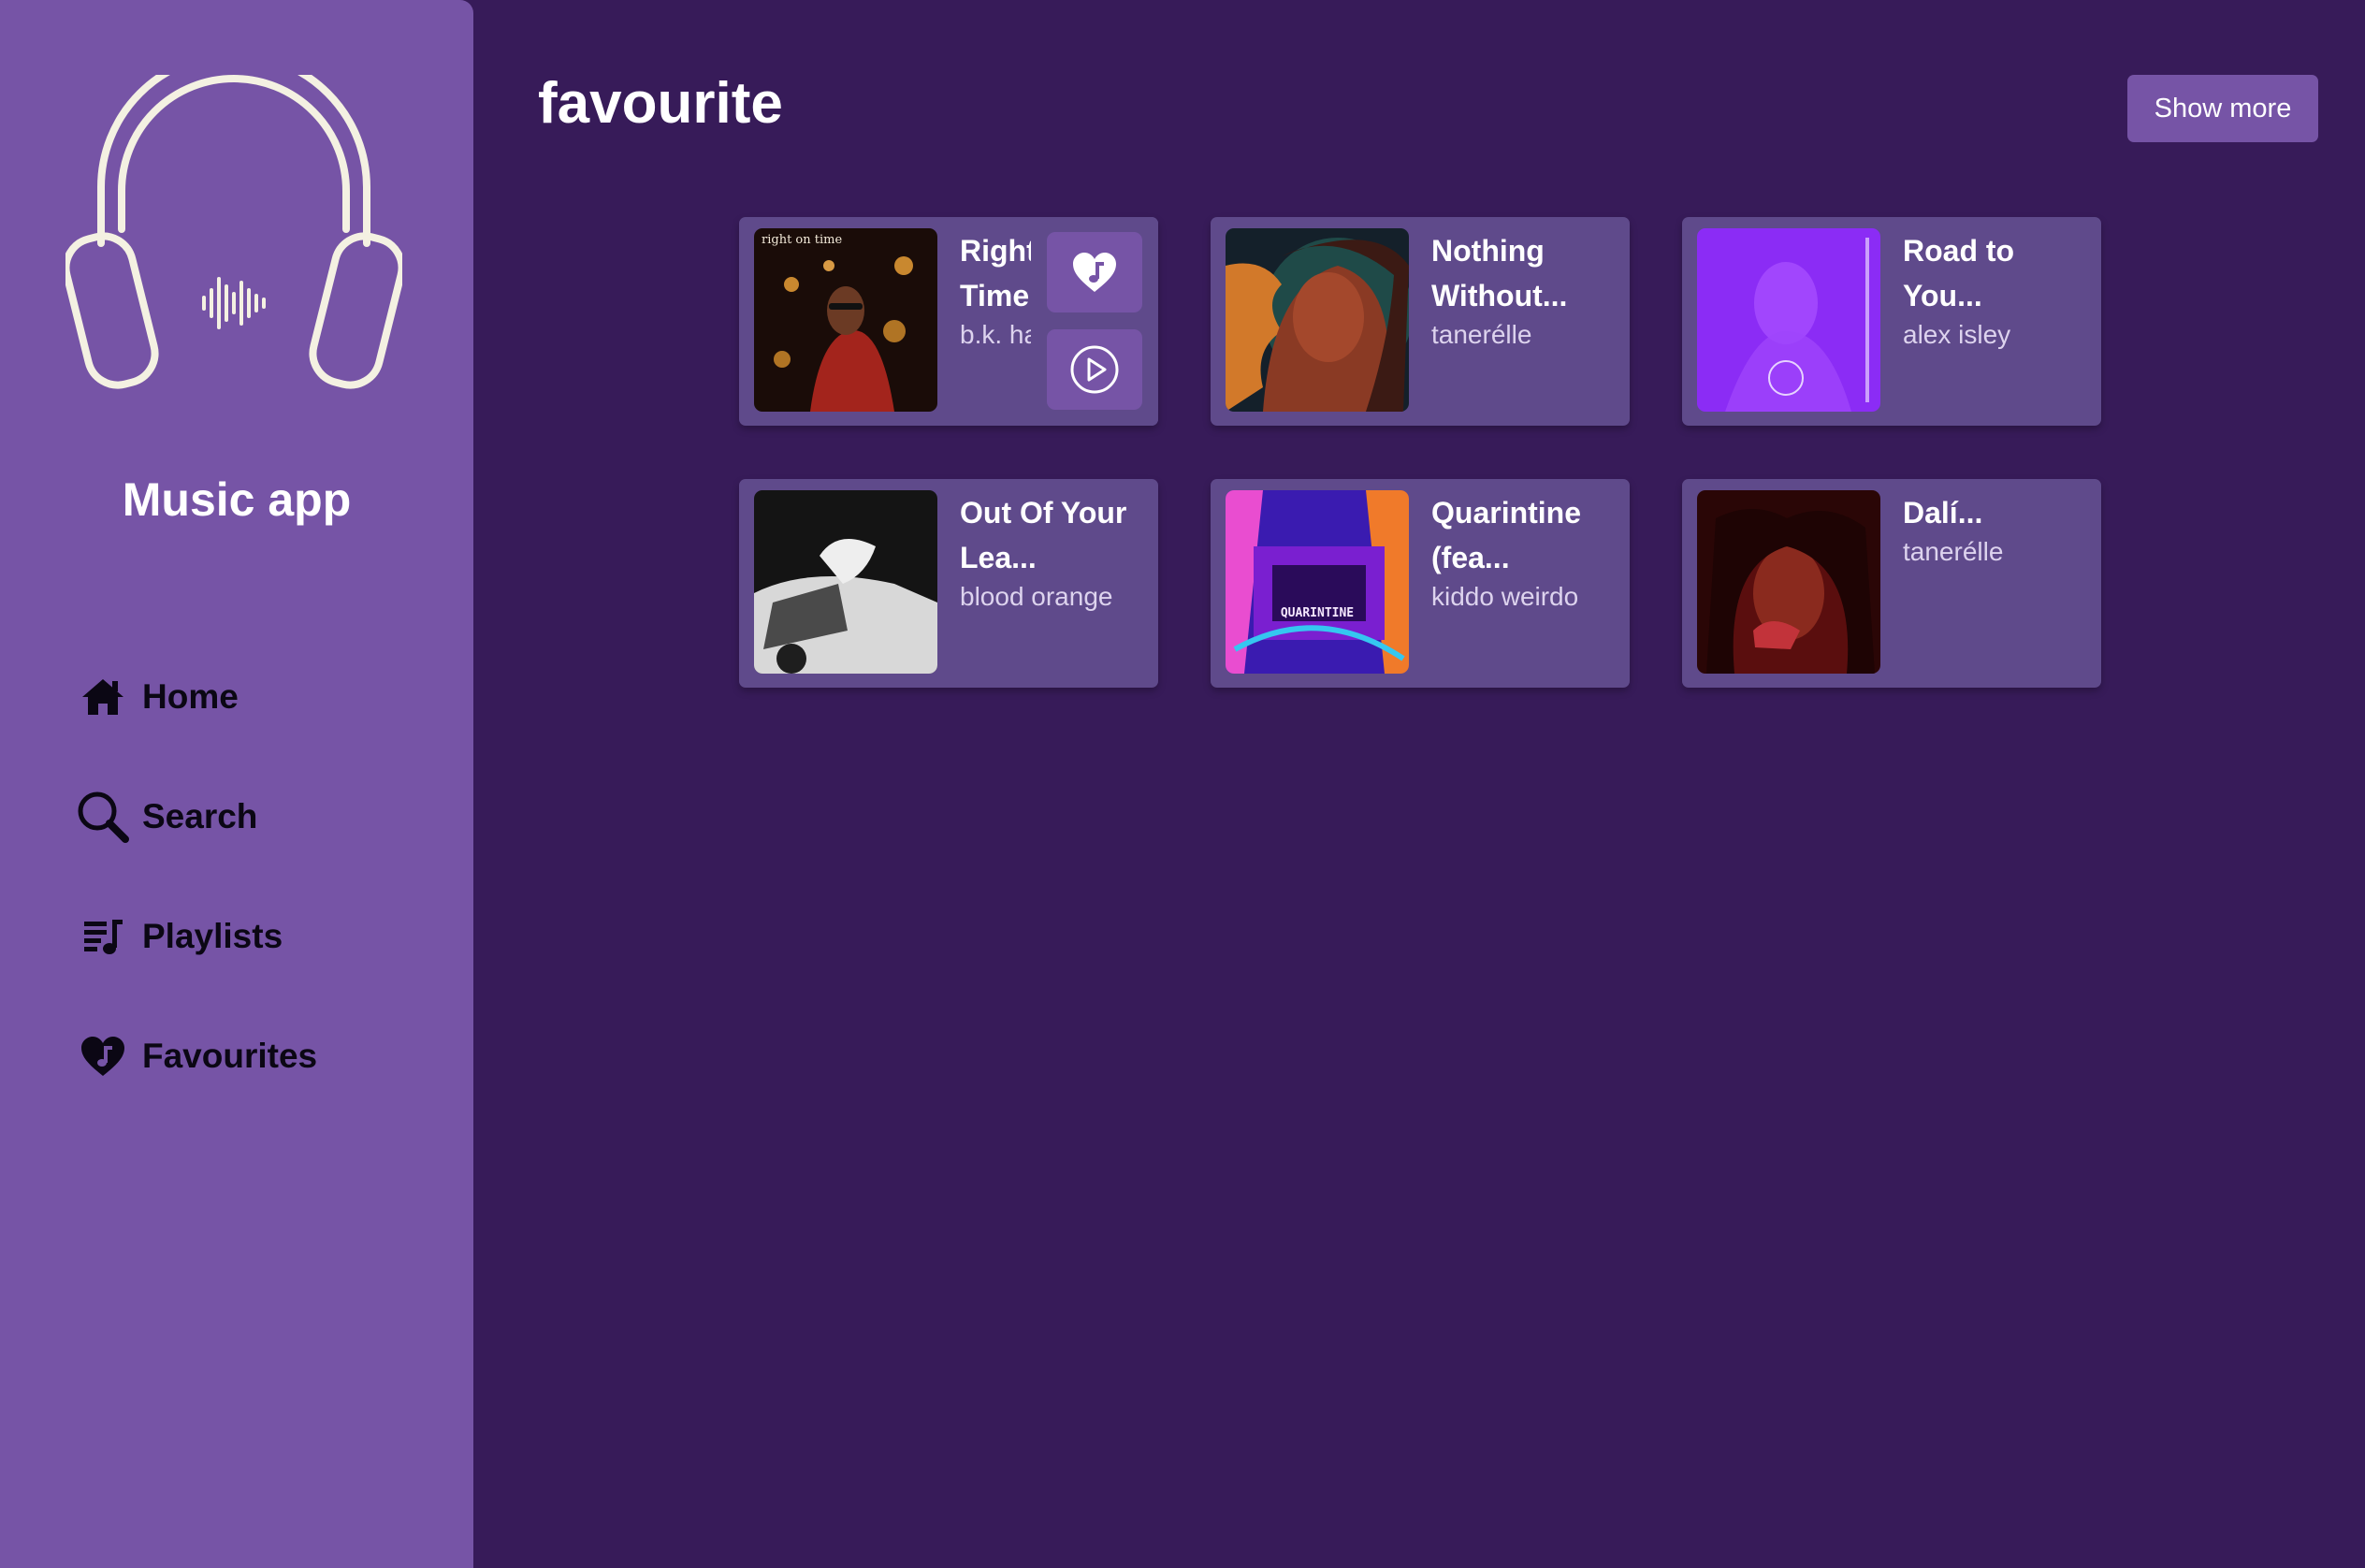  Describe the element at coordinates (661, 104) in the screenshot. I see `page-title: favourite` at that location.